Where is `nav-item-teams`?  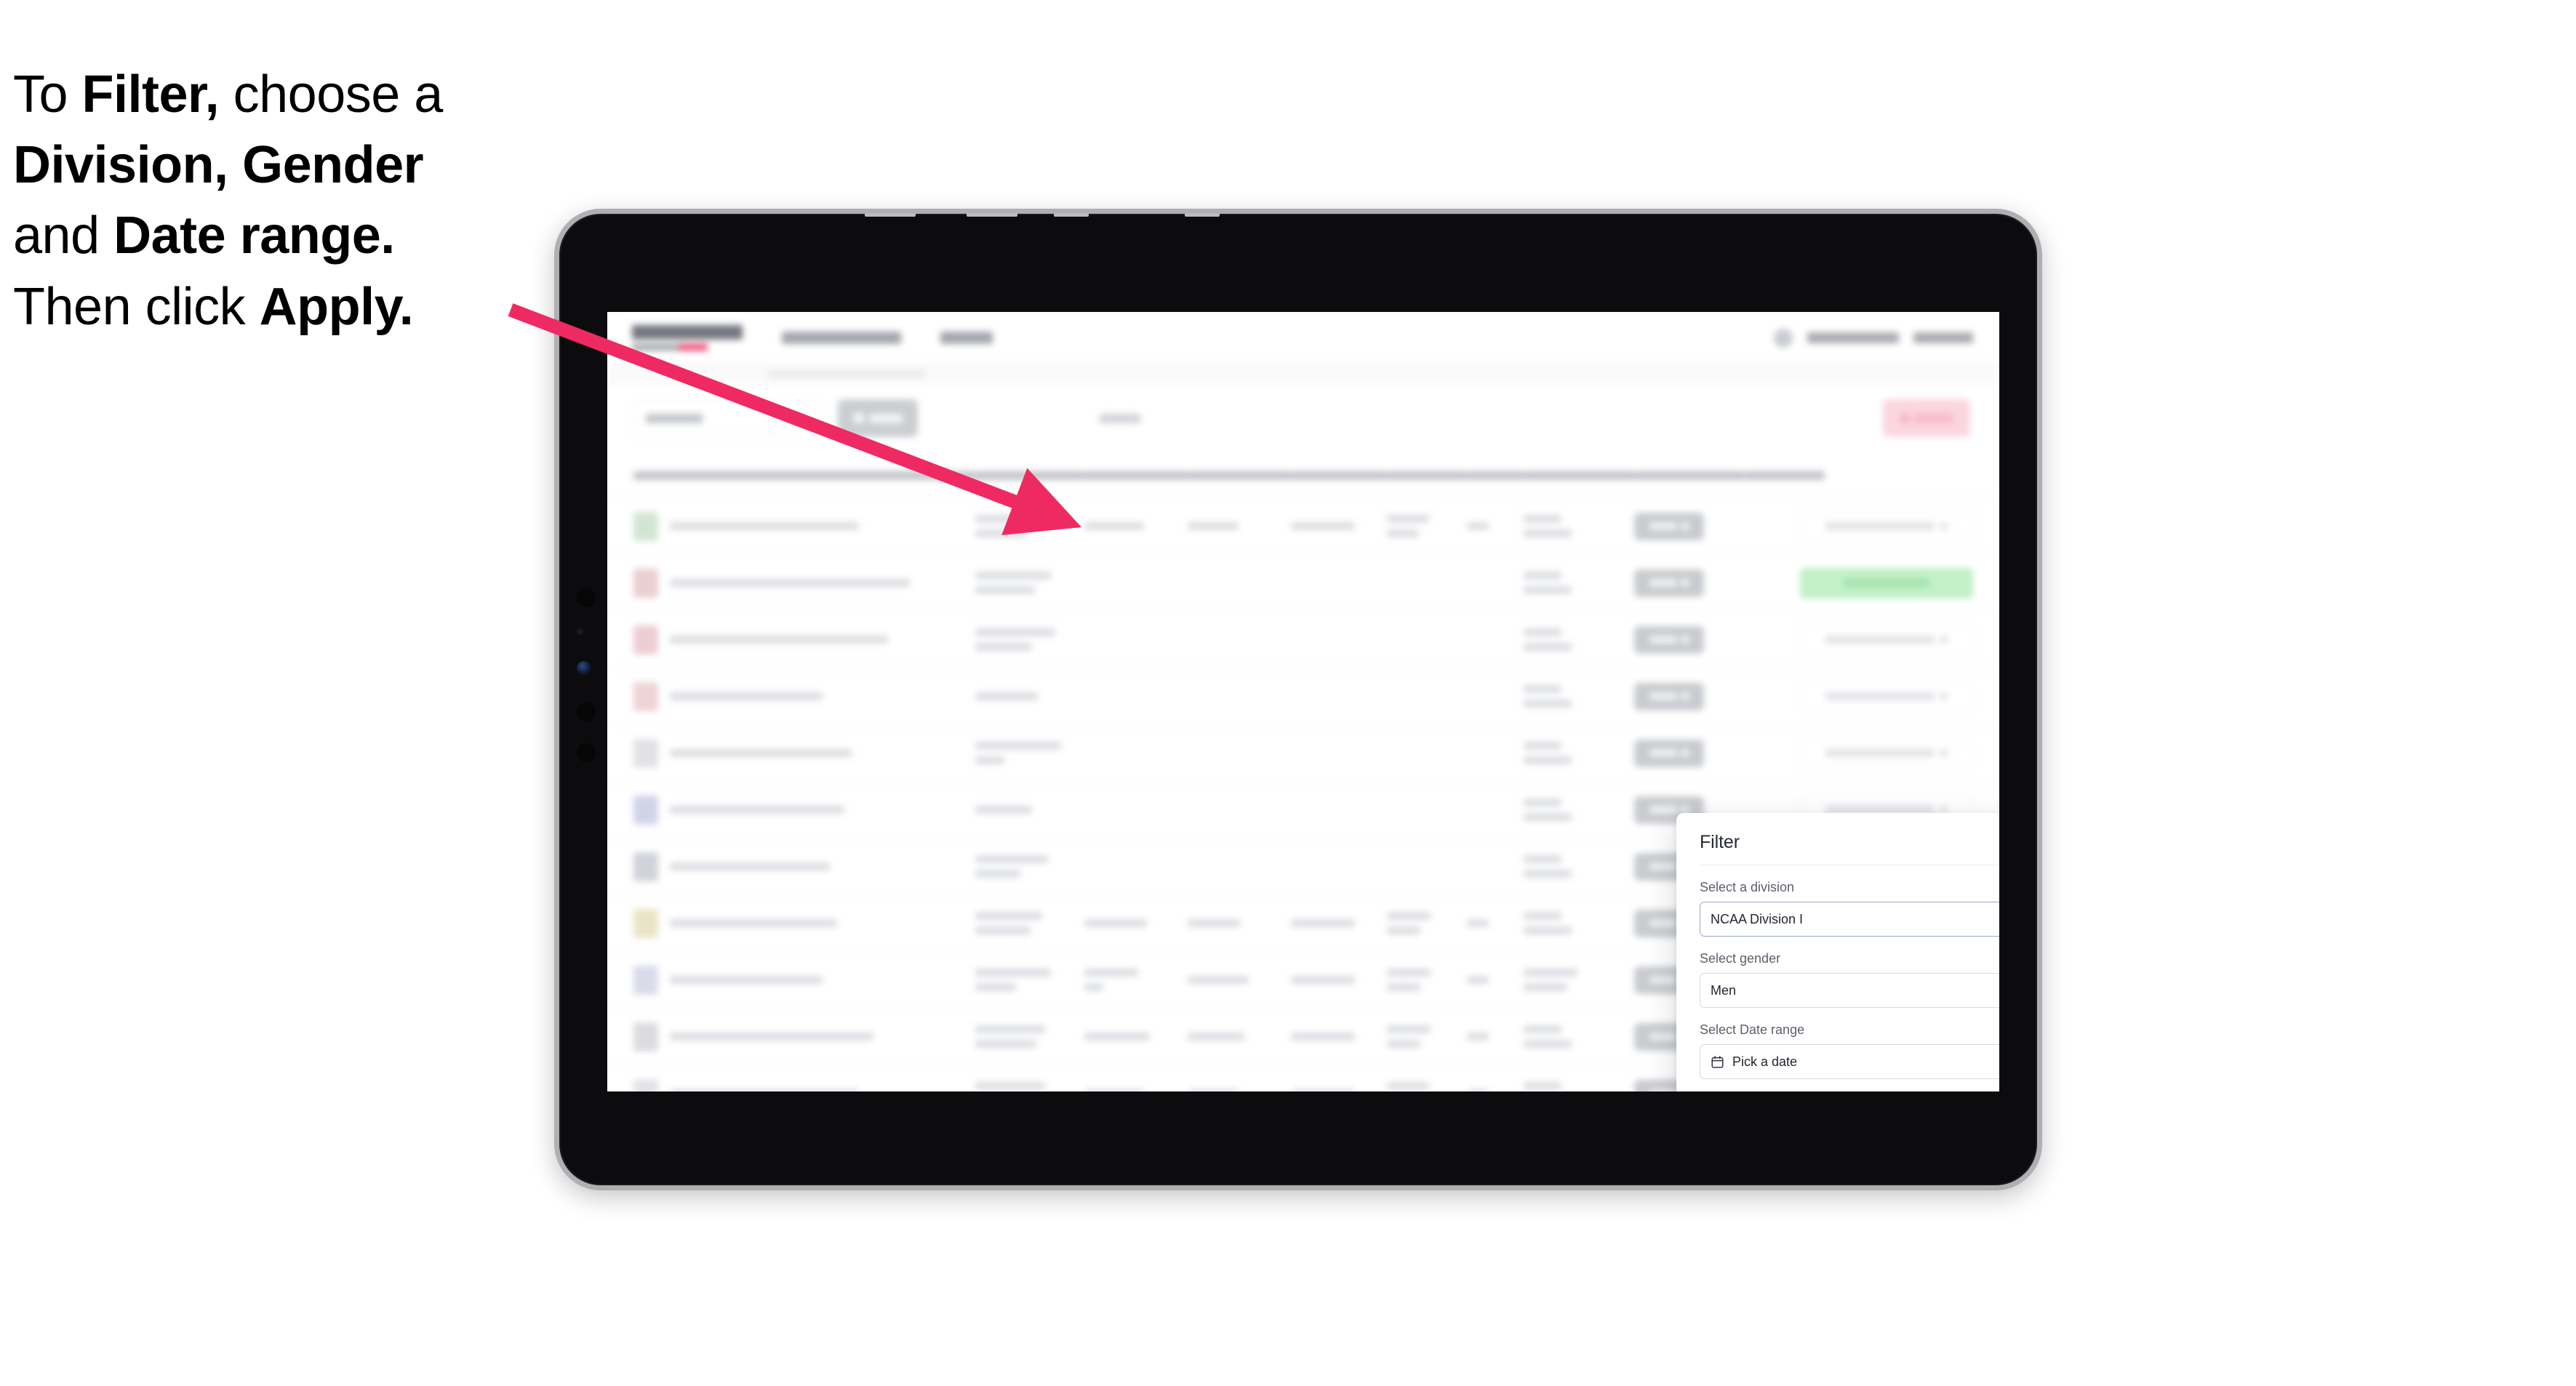 nav-item-teams is located at coordinates (966, 338).